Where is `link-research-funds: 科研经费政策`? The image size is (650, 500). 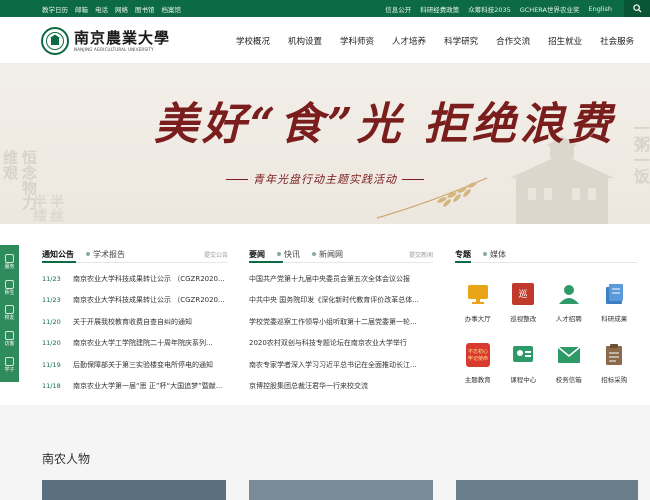 link-research-funds: 科研经费政策 is located at coordinates (439, 9).